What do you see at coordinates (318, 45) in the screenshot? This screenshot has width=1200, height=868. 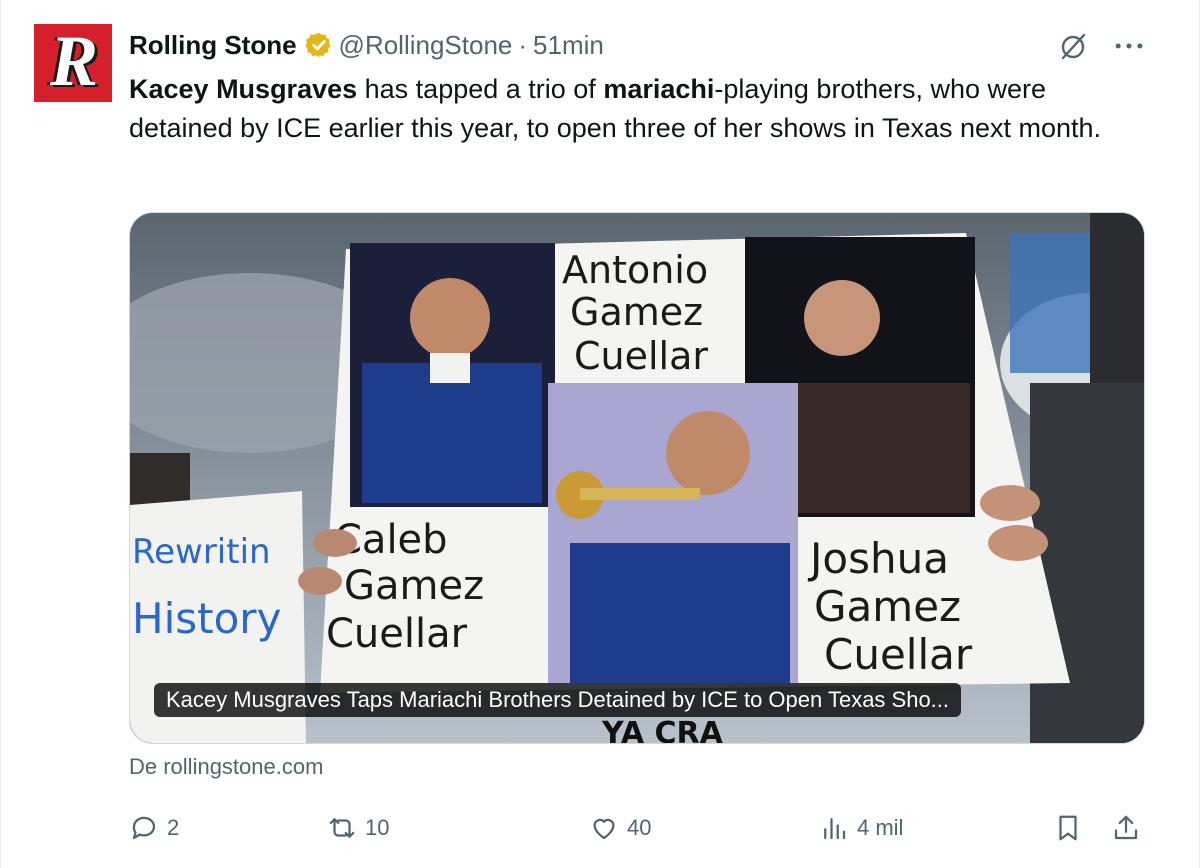 I see `verified-icon` at bounding box center [318, 45].